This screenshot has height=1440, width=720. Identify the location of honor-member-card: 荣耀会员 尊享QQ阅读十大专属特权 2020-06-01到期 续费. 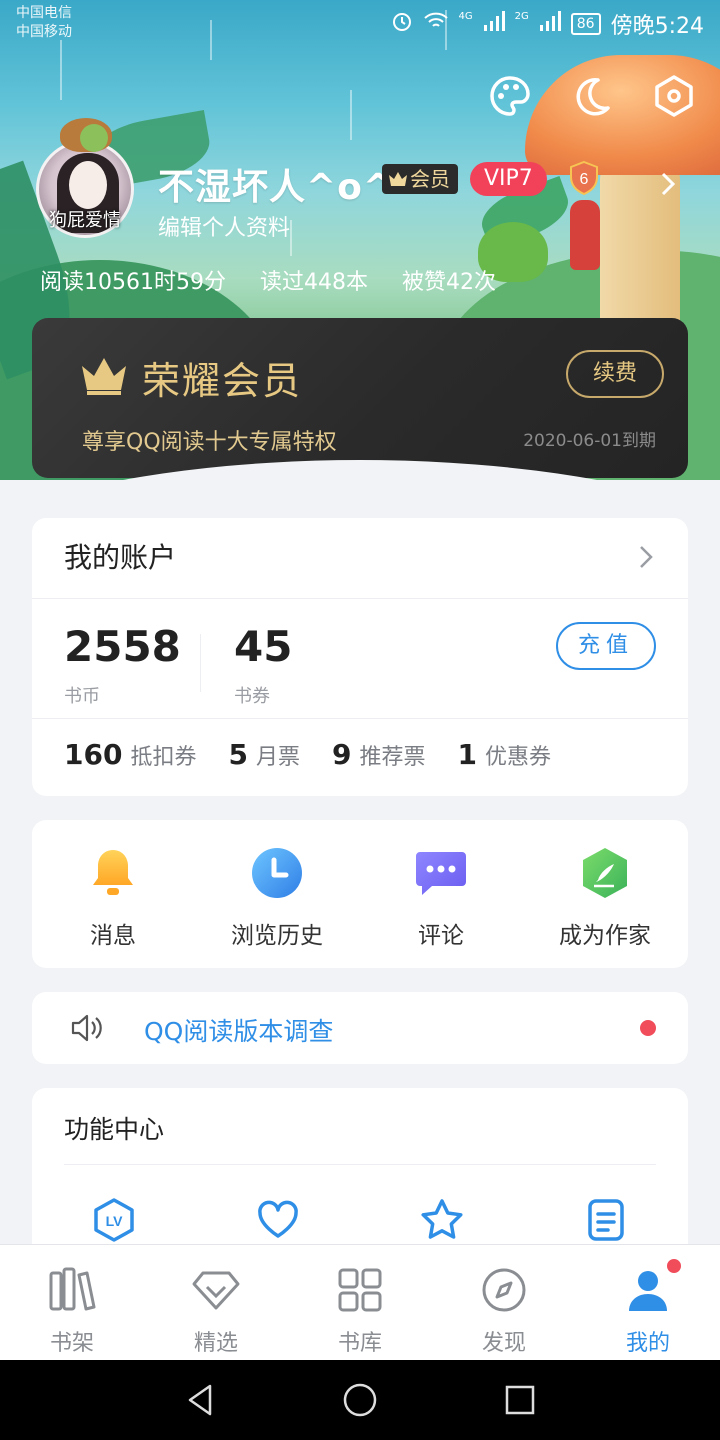
(360, 398).